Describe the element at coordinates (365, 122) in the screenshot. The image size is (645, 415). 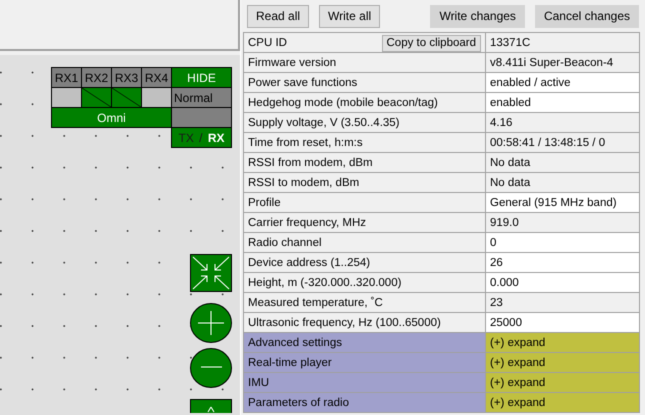
I see `property-label: Supply voltage, V (3.50..4.35)` at that location.